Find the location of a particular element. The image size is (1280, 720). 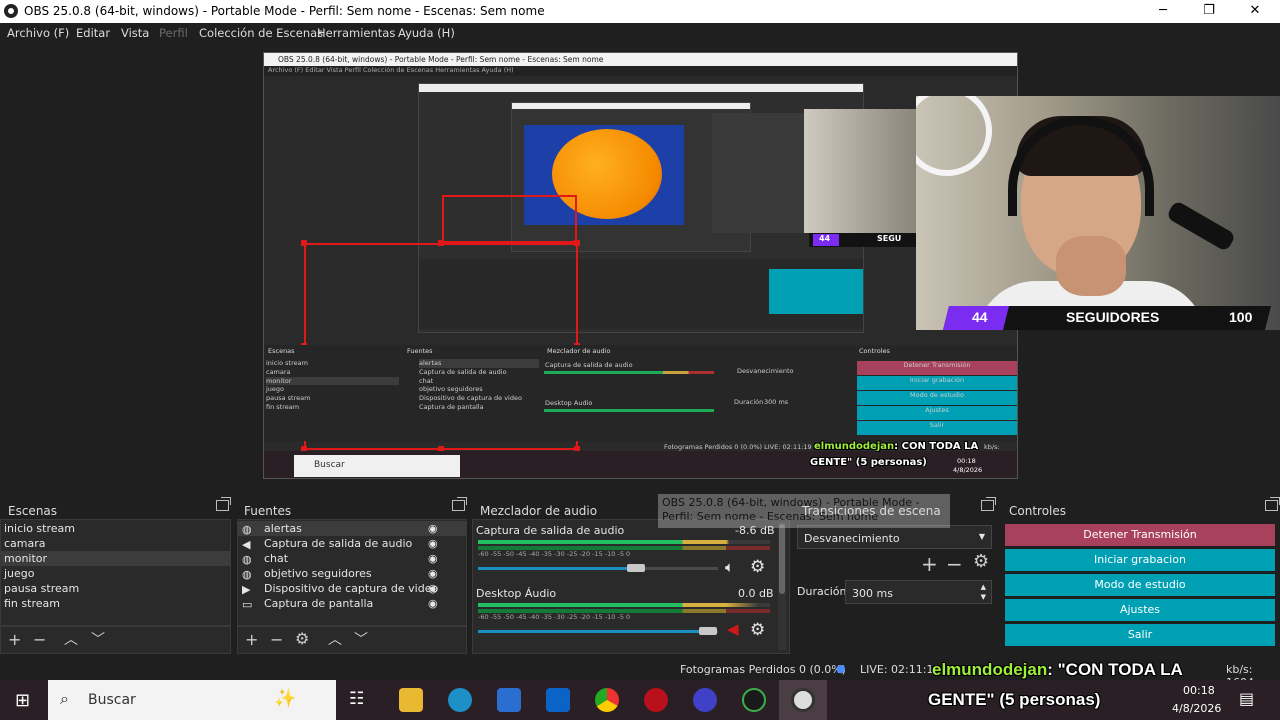

move-scene-up-button: ︿ is located at coordinates (71, 640).